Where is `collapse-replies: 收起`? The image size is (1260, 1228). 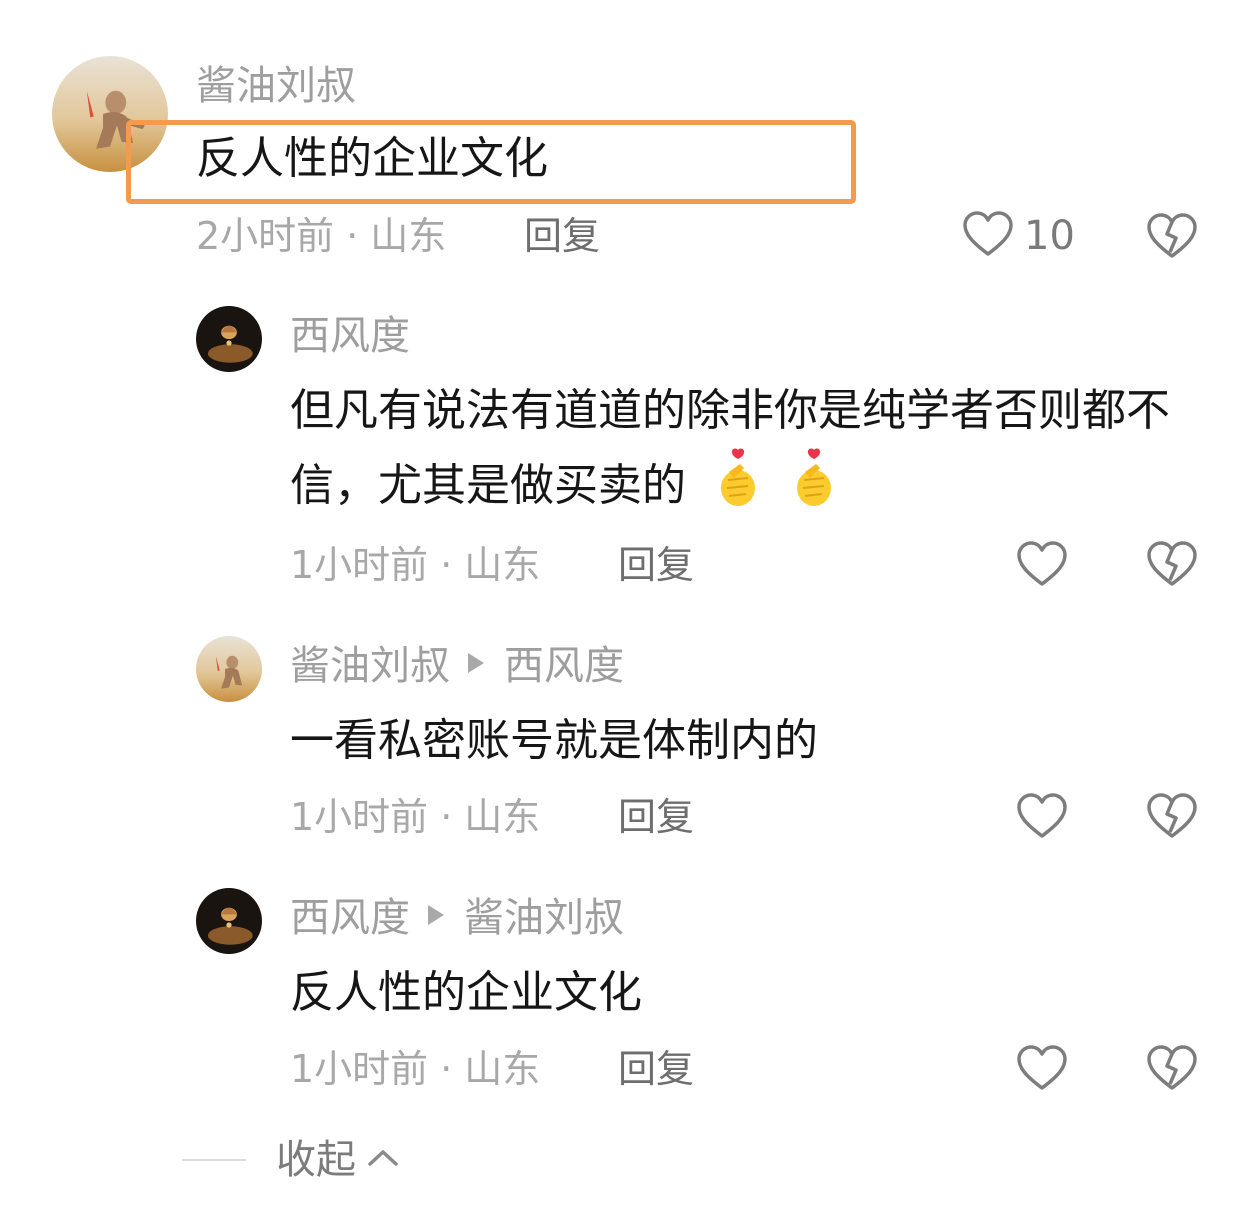 collapse-replies: 收起 is located at coordinates (291, 1160).